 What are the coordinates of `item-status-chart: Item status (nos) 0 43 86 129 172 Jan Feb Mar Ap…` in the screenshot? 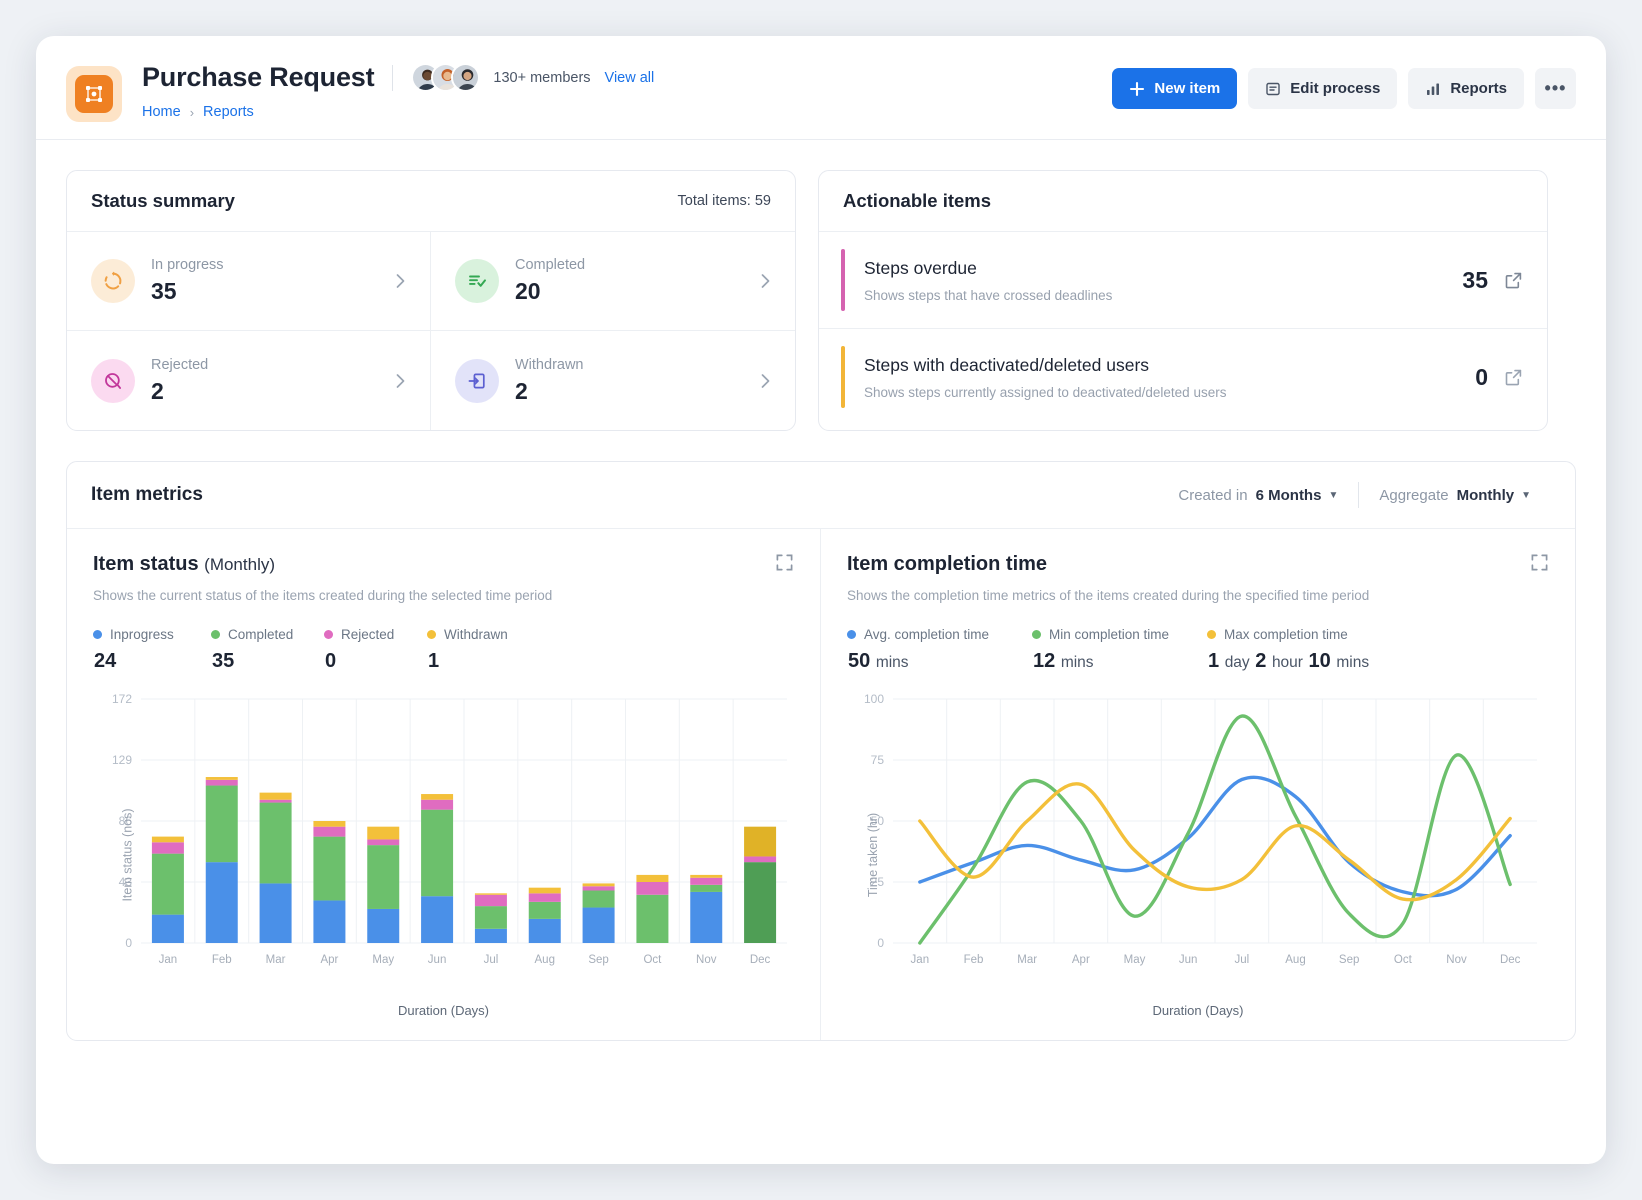 It's located at (443, 854).